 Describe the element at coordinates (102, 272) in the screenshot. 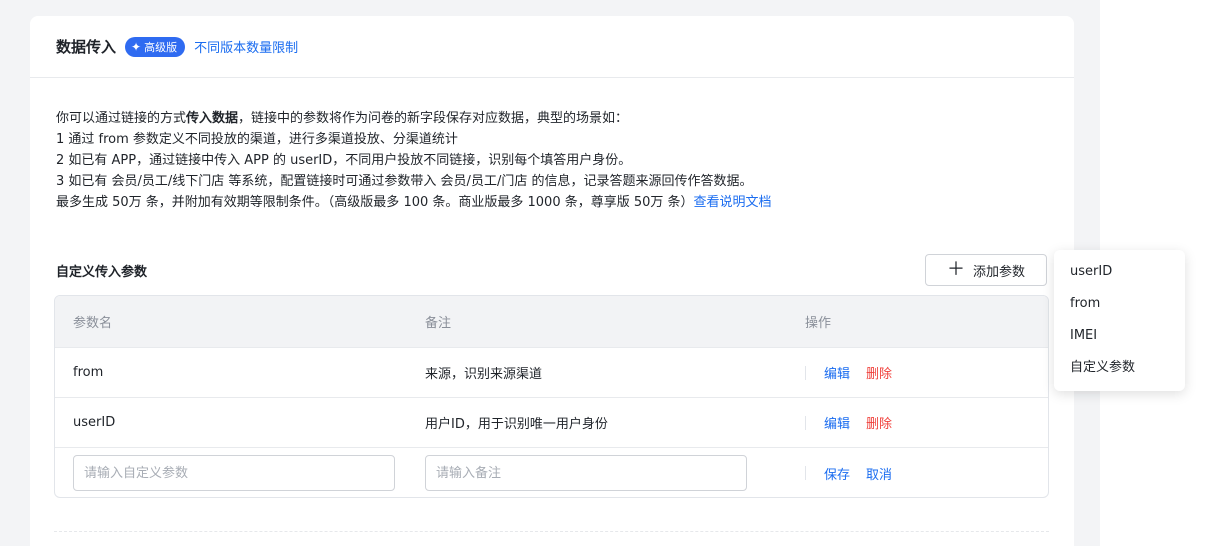

I see `params-title: 自定义传入参数` at that location.